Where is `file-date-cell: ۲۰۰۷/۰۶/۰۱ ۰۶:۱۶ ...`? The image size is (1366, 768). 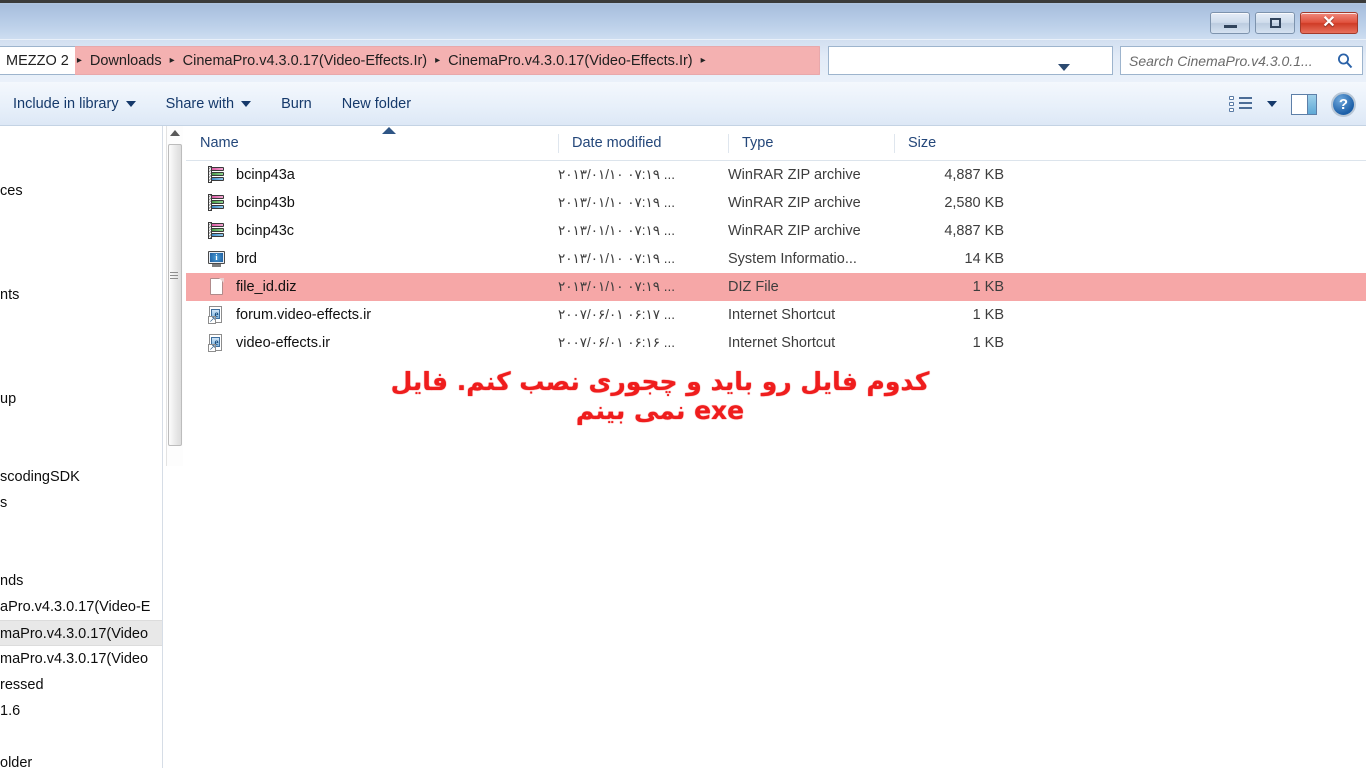
file-date-cell: ۲۰۰۷/۰۶/۰۱ ۰۶:۱۶ ... is located at coordinates (617, 342).